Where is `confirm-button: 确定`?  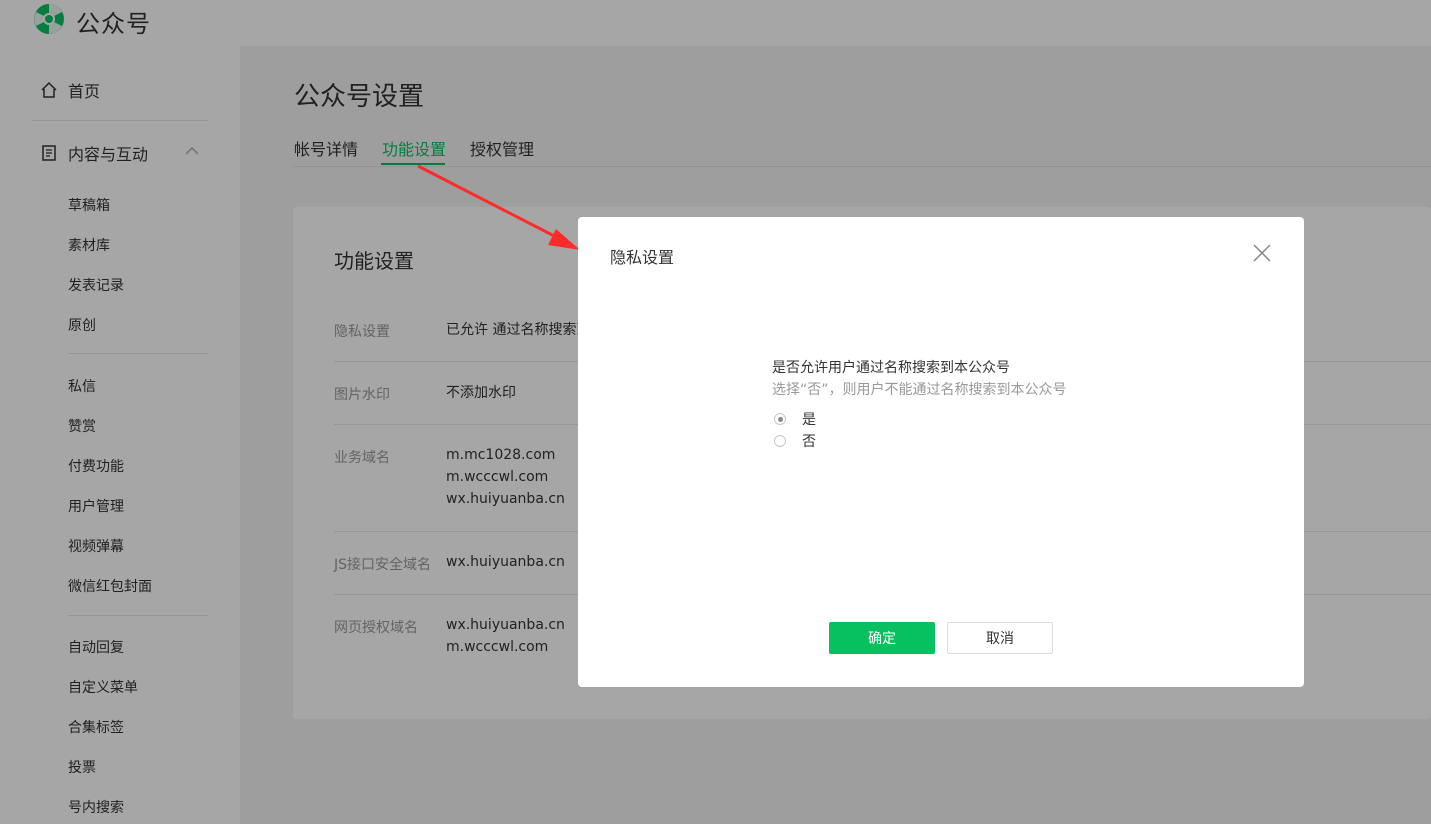 confirm-button: 确定 is located at coordinates (882, 638).